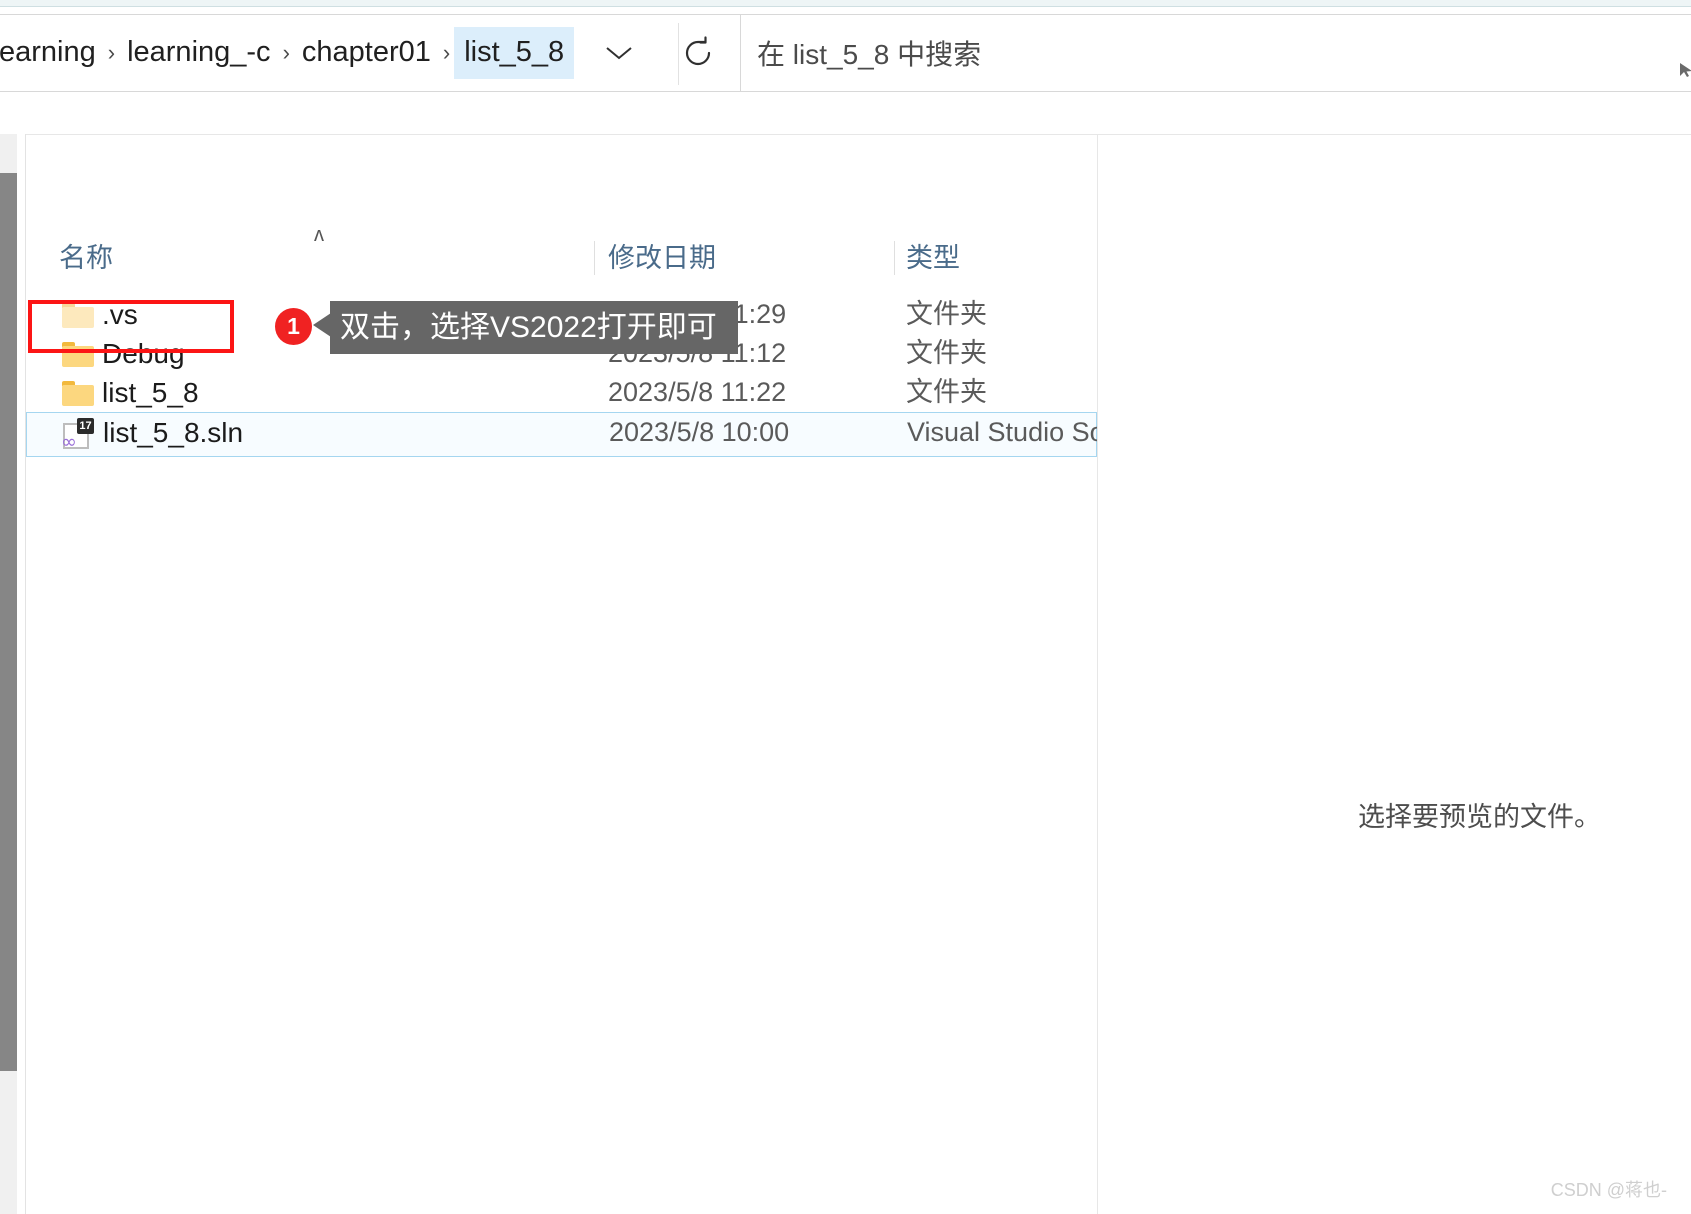  What do you see at coordinates (514, 53) in the screenshot?
I see `breadcrumb-item-3: list_5_8` at bounding box center [514, 53].